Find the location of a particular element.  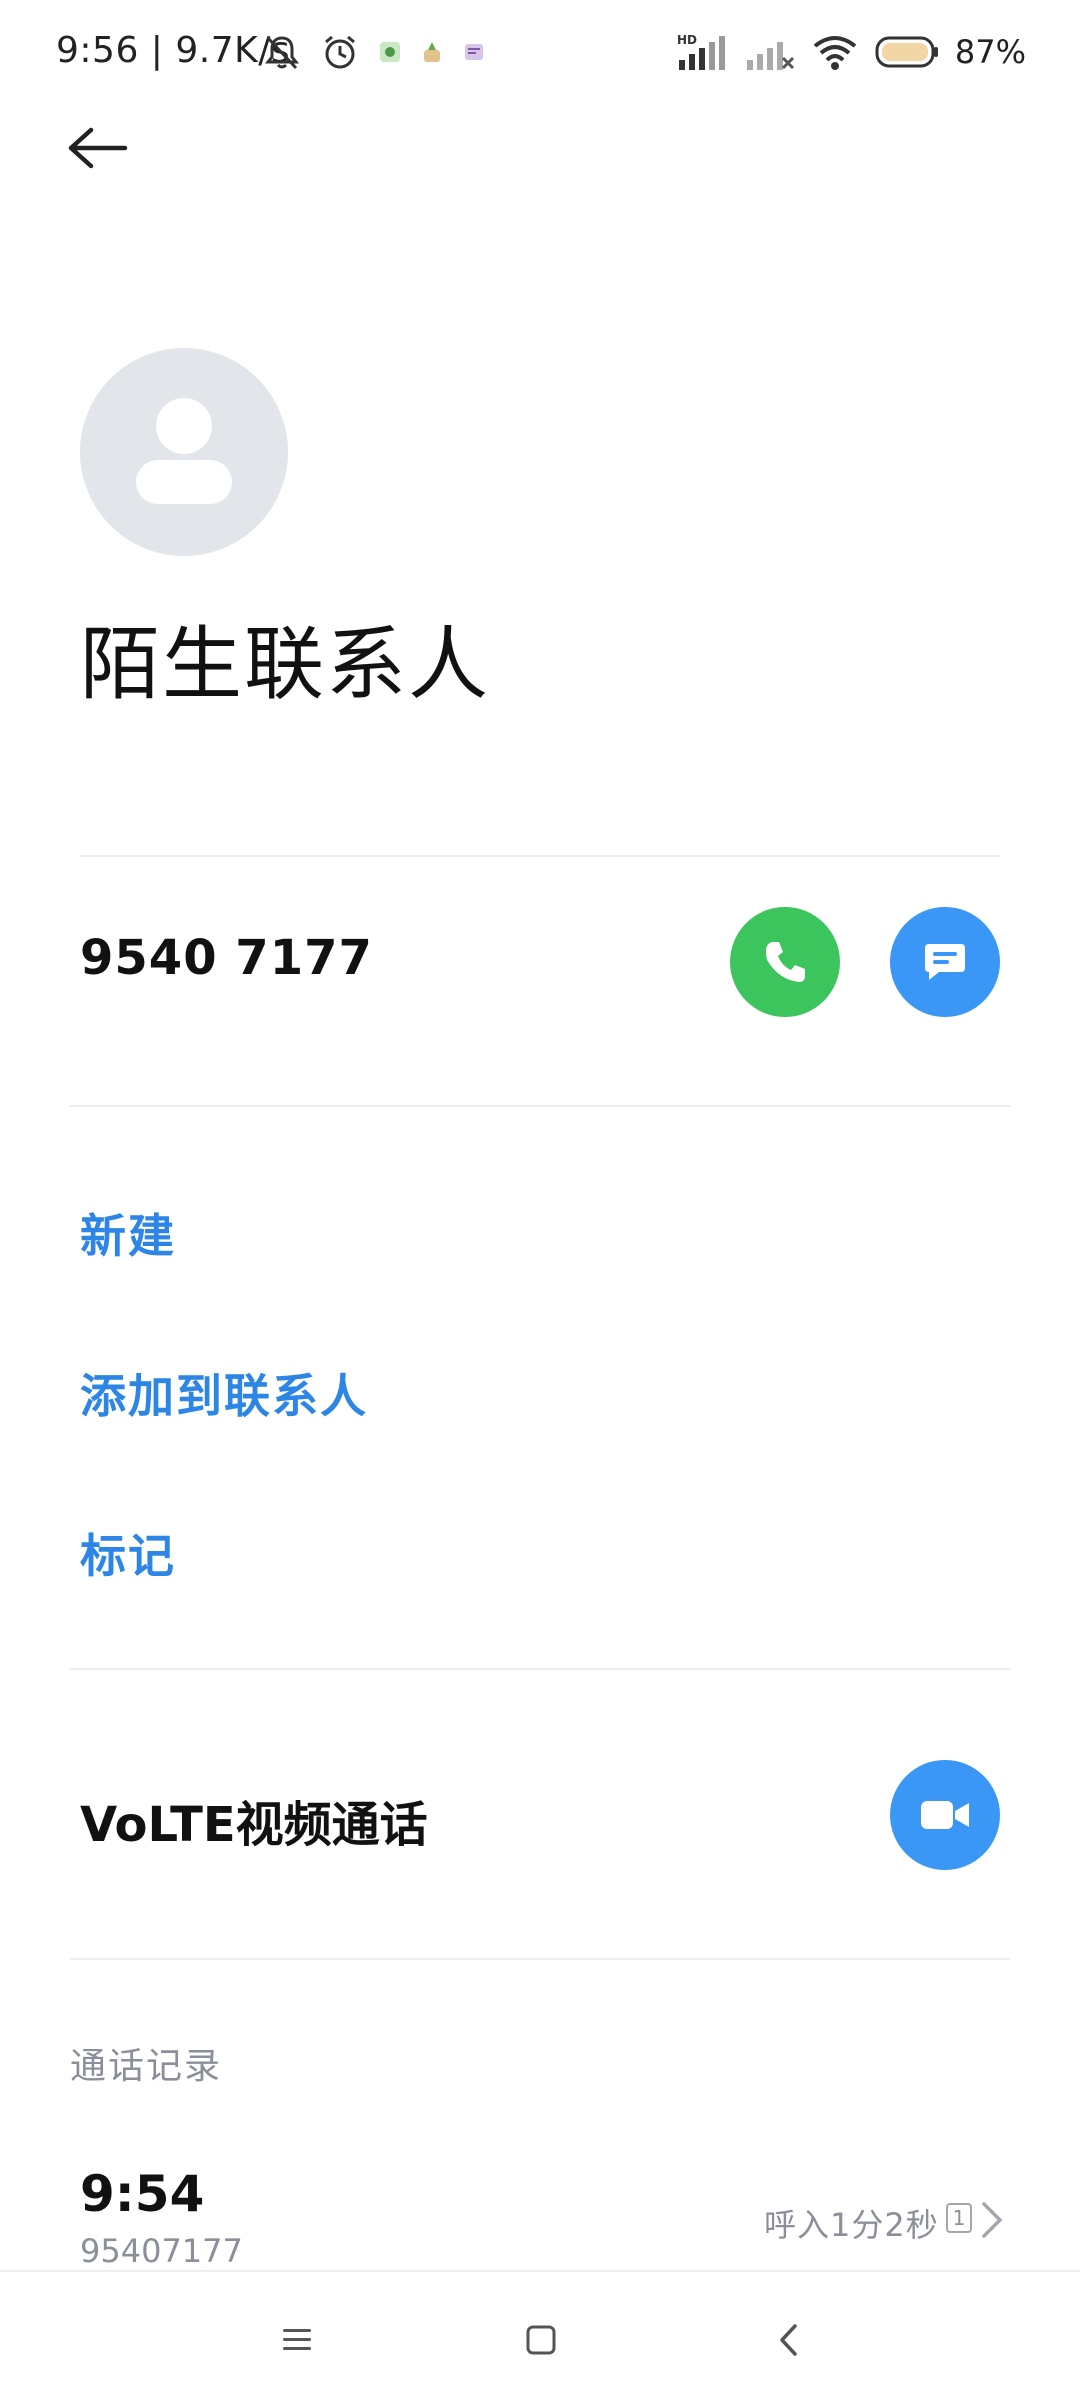

message-icon is located at coordinates (945, 962).